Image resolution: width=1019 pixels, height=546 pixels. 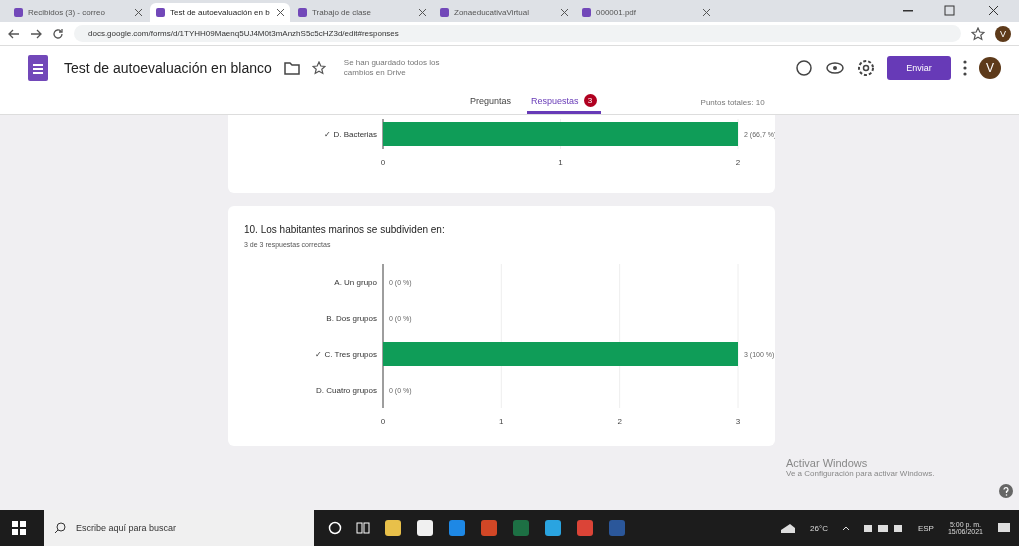 I want to click on reload-icon, so click(x=58, y=33).